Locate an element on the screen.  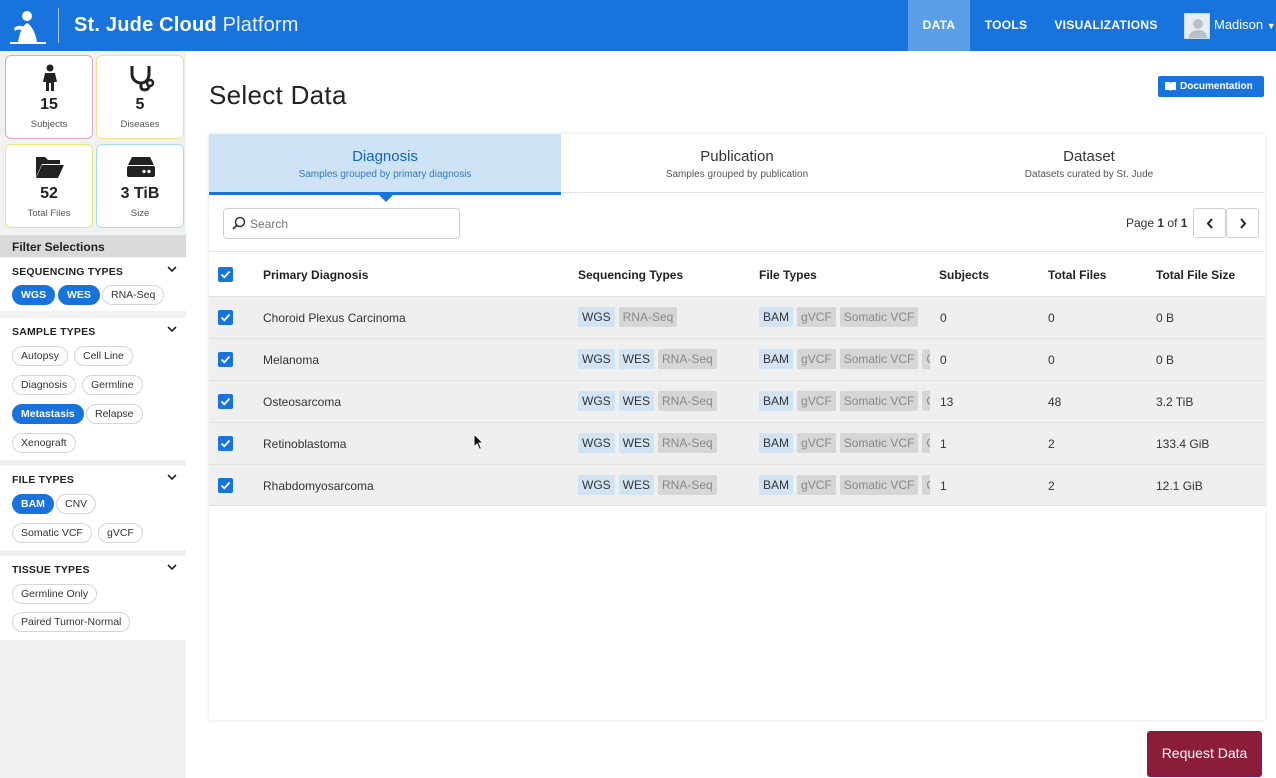
type-tag: Somatic VCF is located at coordinates (879, 485).